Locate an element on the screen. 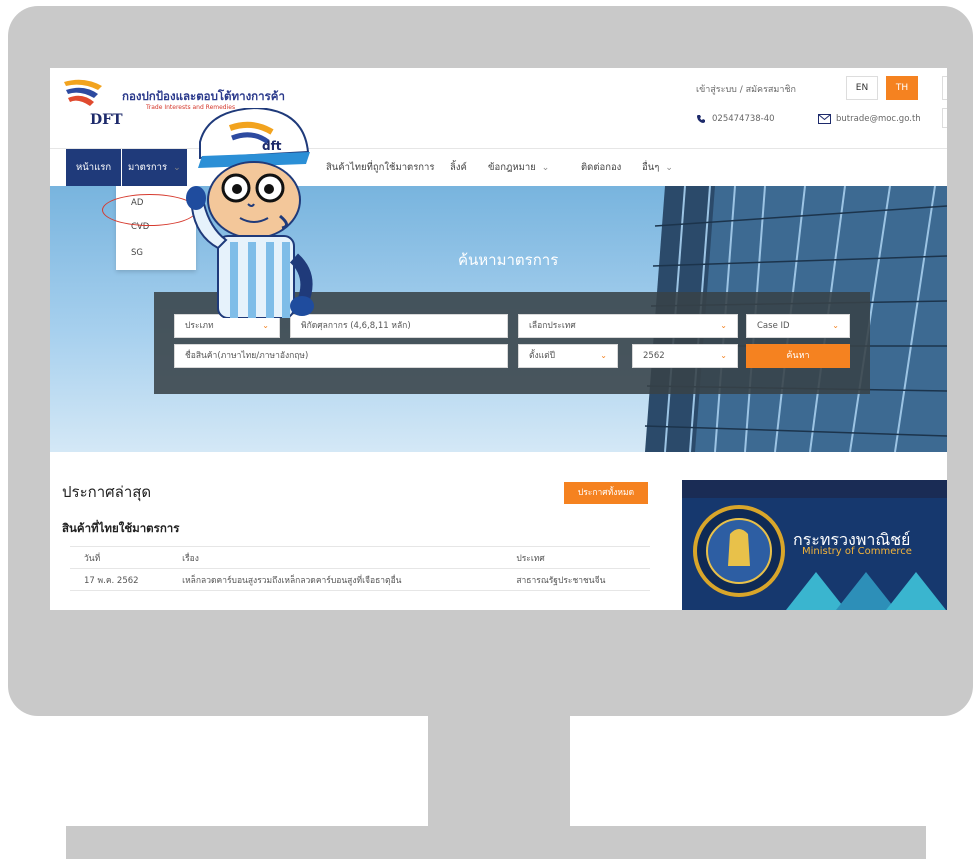 Image resolution: width=973 pixels, height=859 pixels. nav-thai-goods: สินค้าไทยที่ถูกใช้มาตรการ is located at coordinates (380, 168).